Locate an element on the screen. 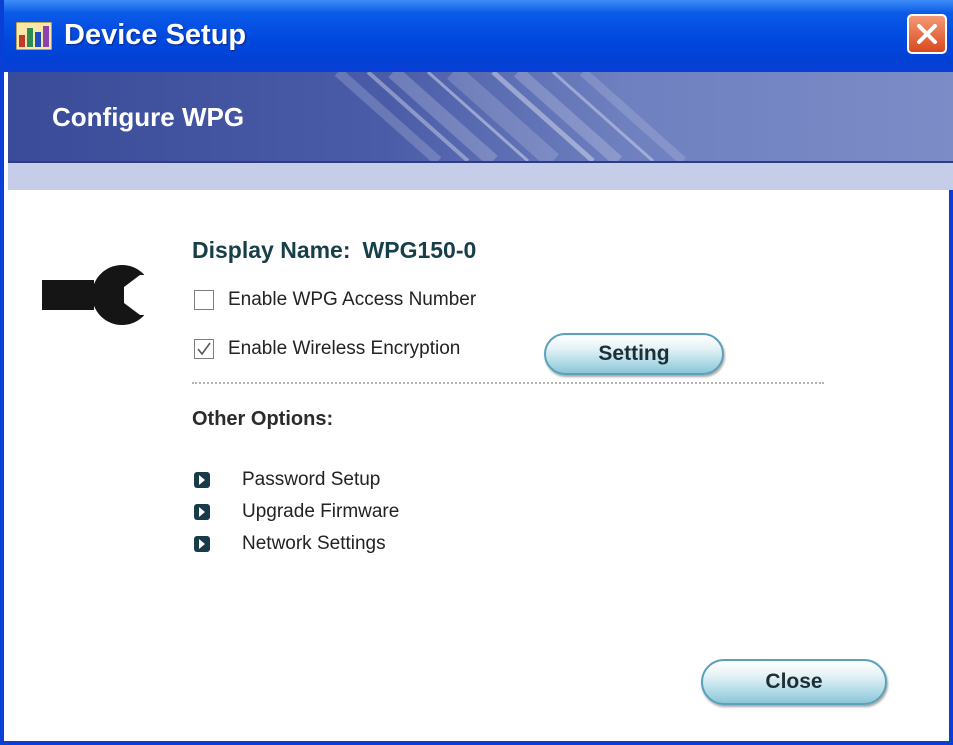 This screenshot has height=745, width=953. password-setup-link: Password Setup is located at coordinates (287, 480).